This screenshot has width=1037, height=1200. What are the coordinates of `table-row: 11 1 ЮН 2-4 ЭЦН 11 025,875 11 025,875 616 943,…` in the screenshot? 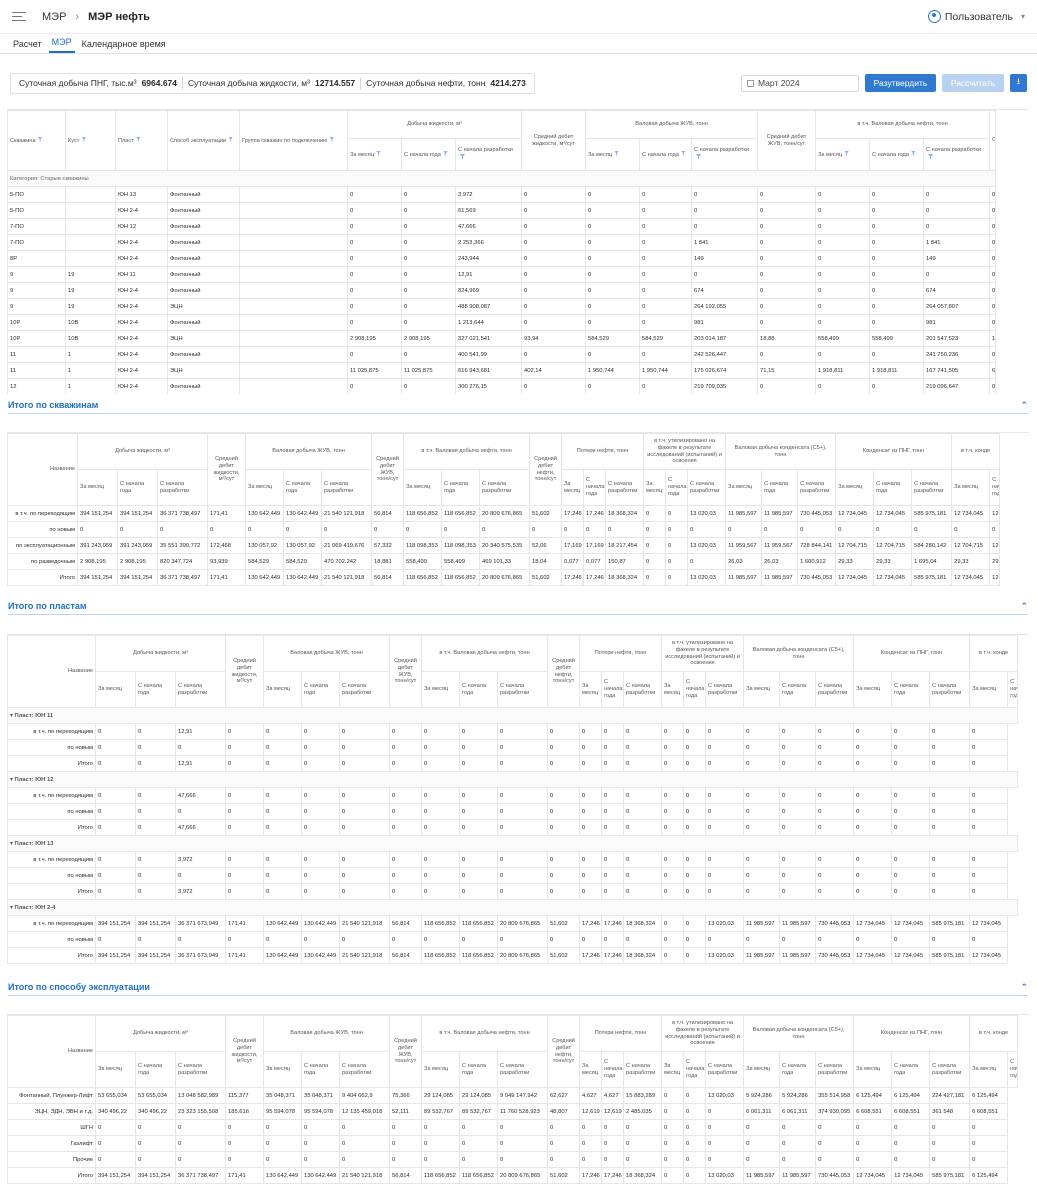 It's located at (502, 370).